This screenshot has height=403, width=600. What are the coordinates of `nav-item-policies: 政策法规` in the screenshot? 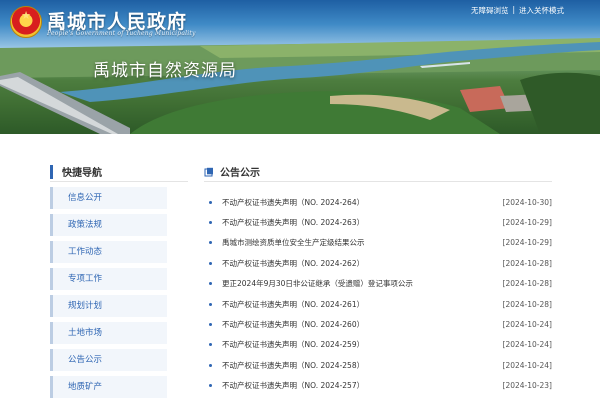 It's located at (108, 225).